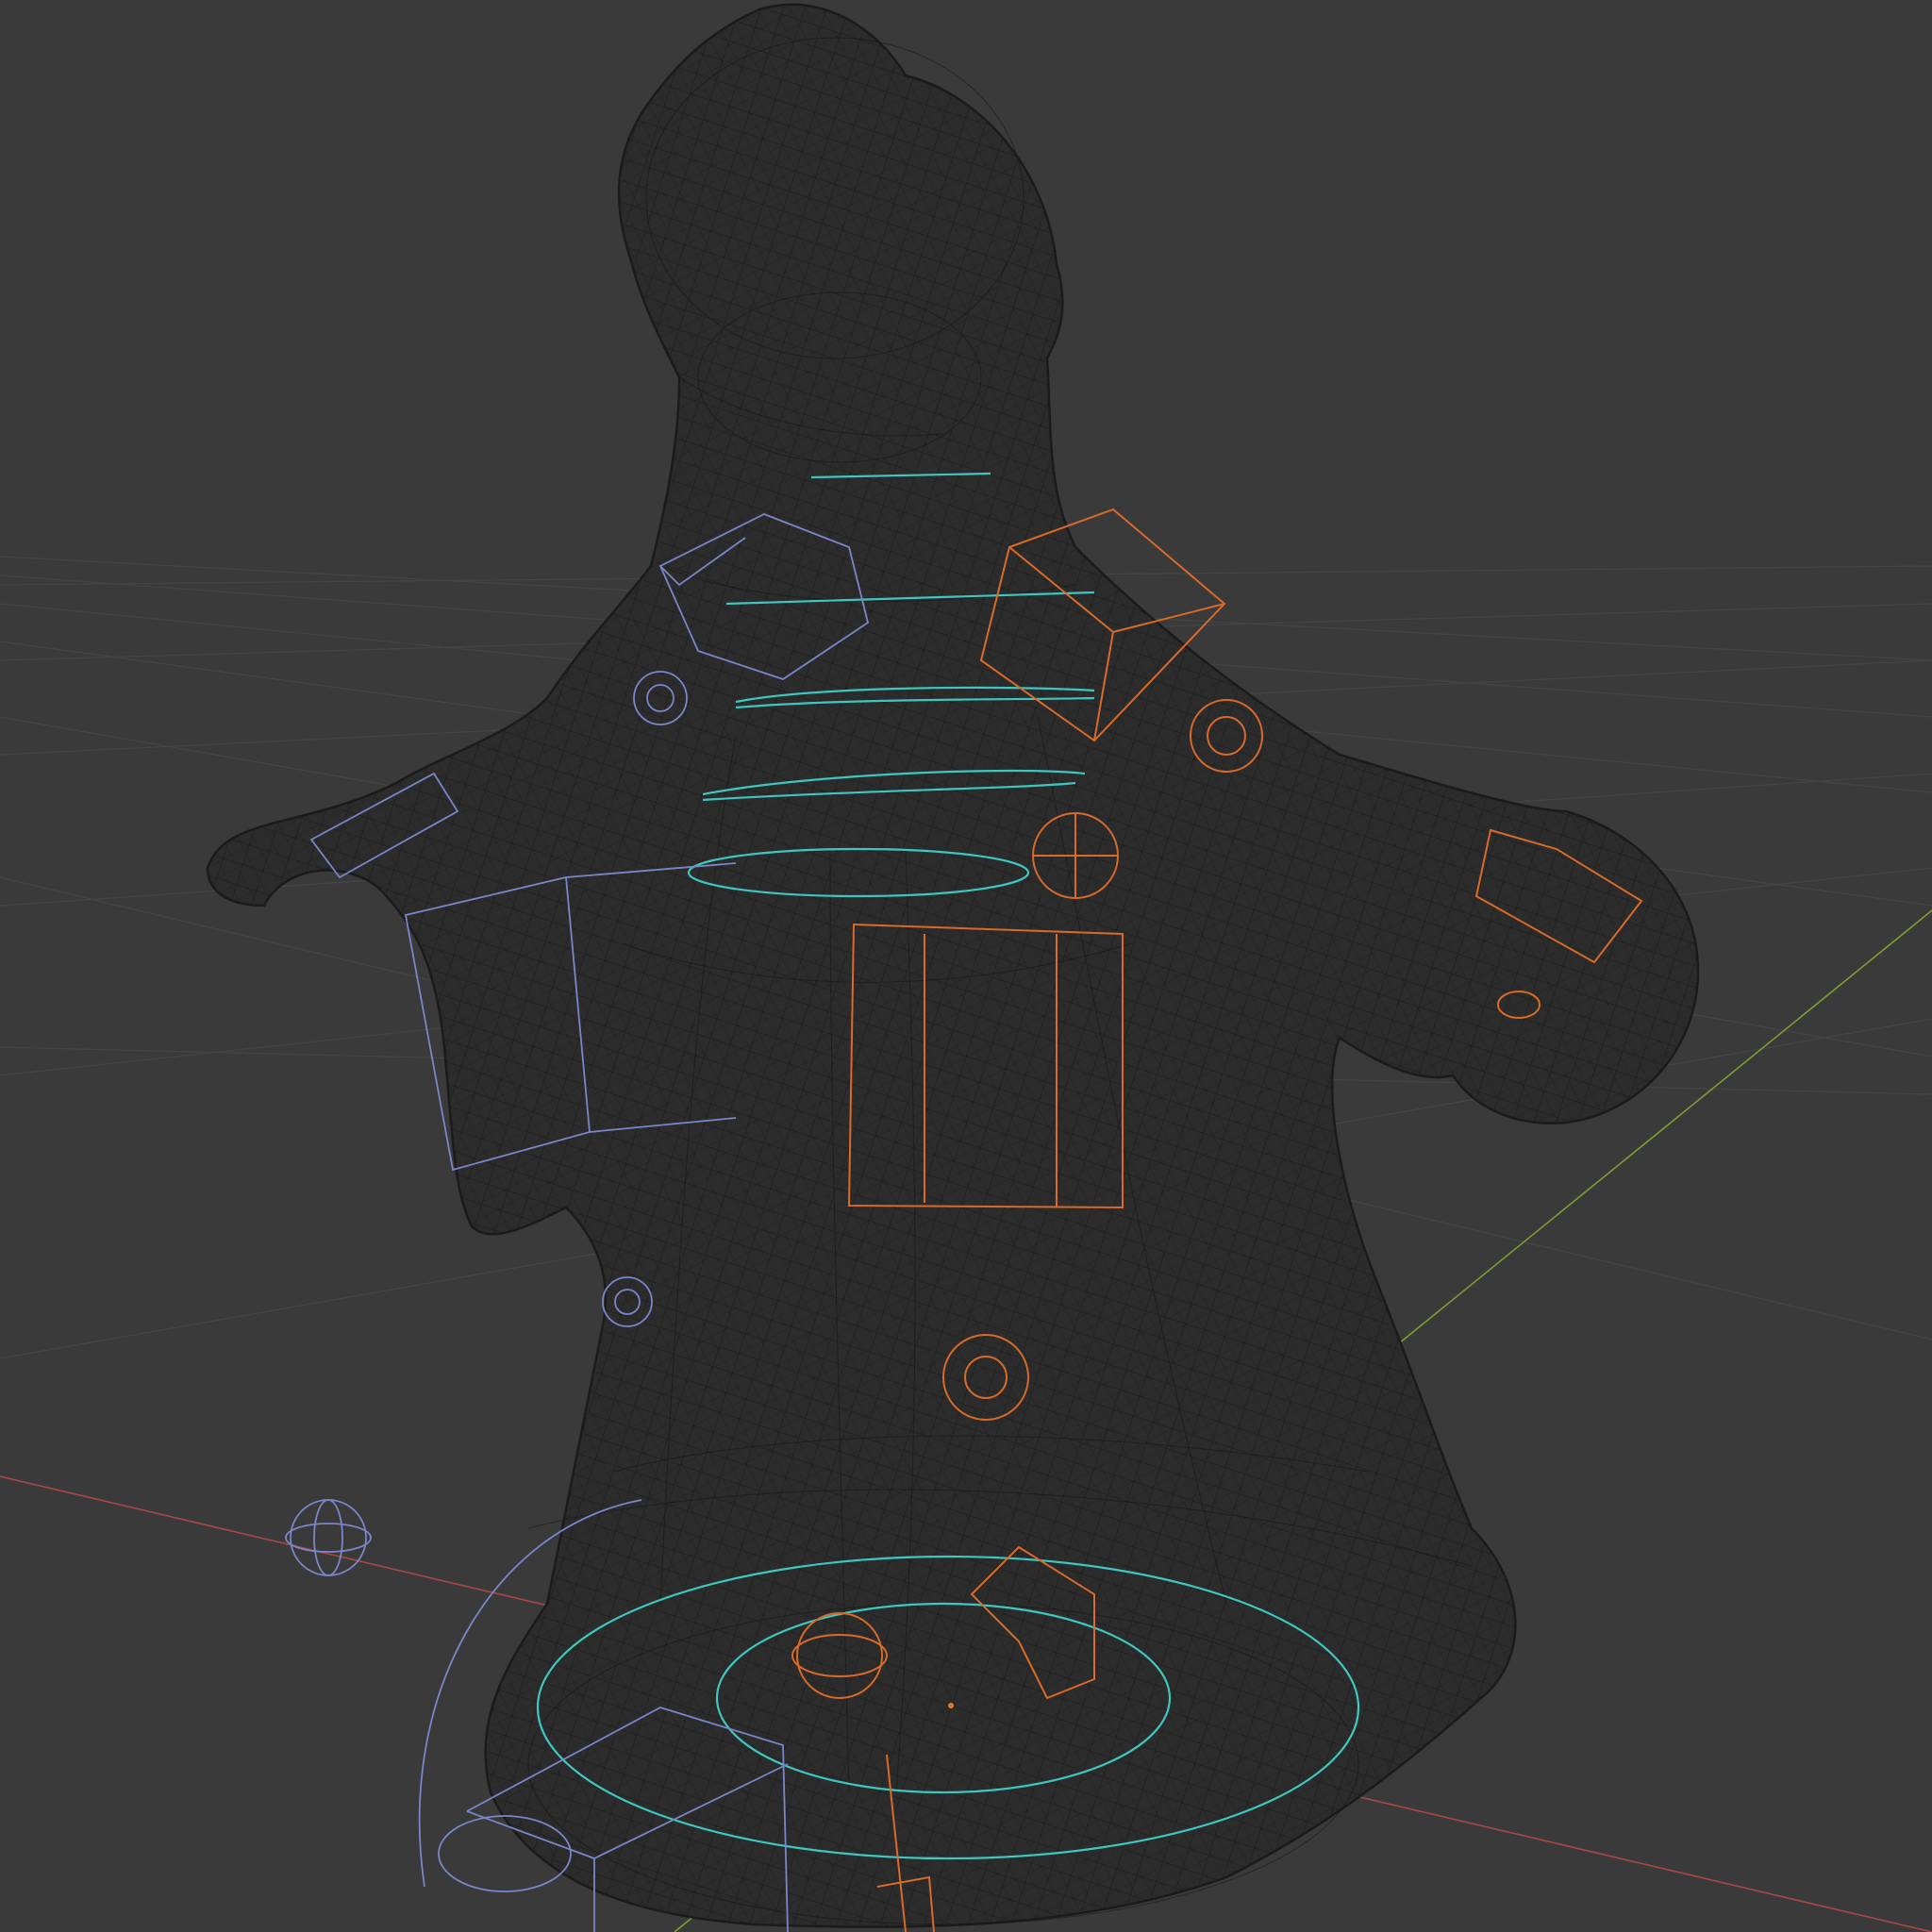 The width and height of the screenshot is (1932, 1932). What do you see at coordinates (951, 1706) in the screenshot?
I see `origin-point` at bounding box center [951, 1706].